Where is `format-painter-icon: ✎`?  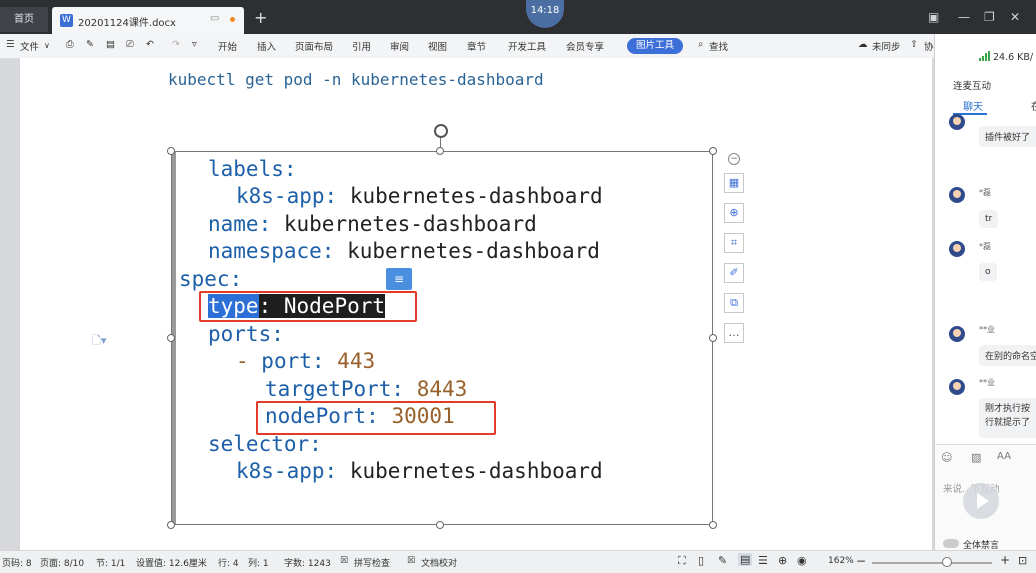
format-painter-icon: ✎ is located at coordinates (90, 44).